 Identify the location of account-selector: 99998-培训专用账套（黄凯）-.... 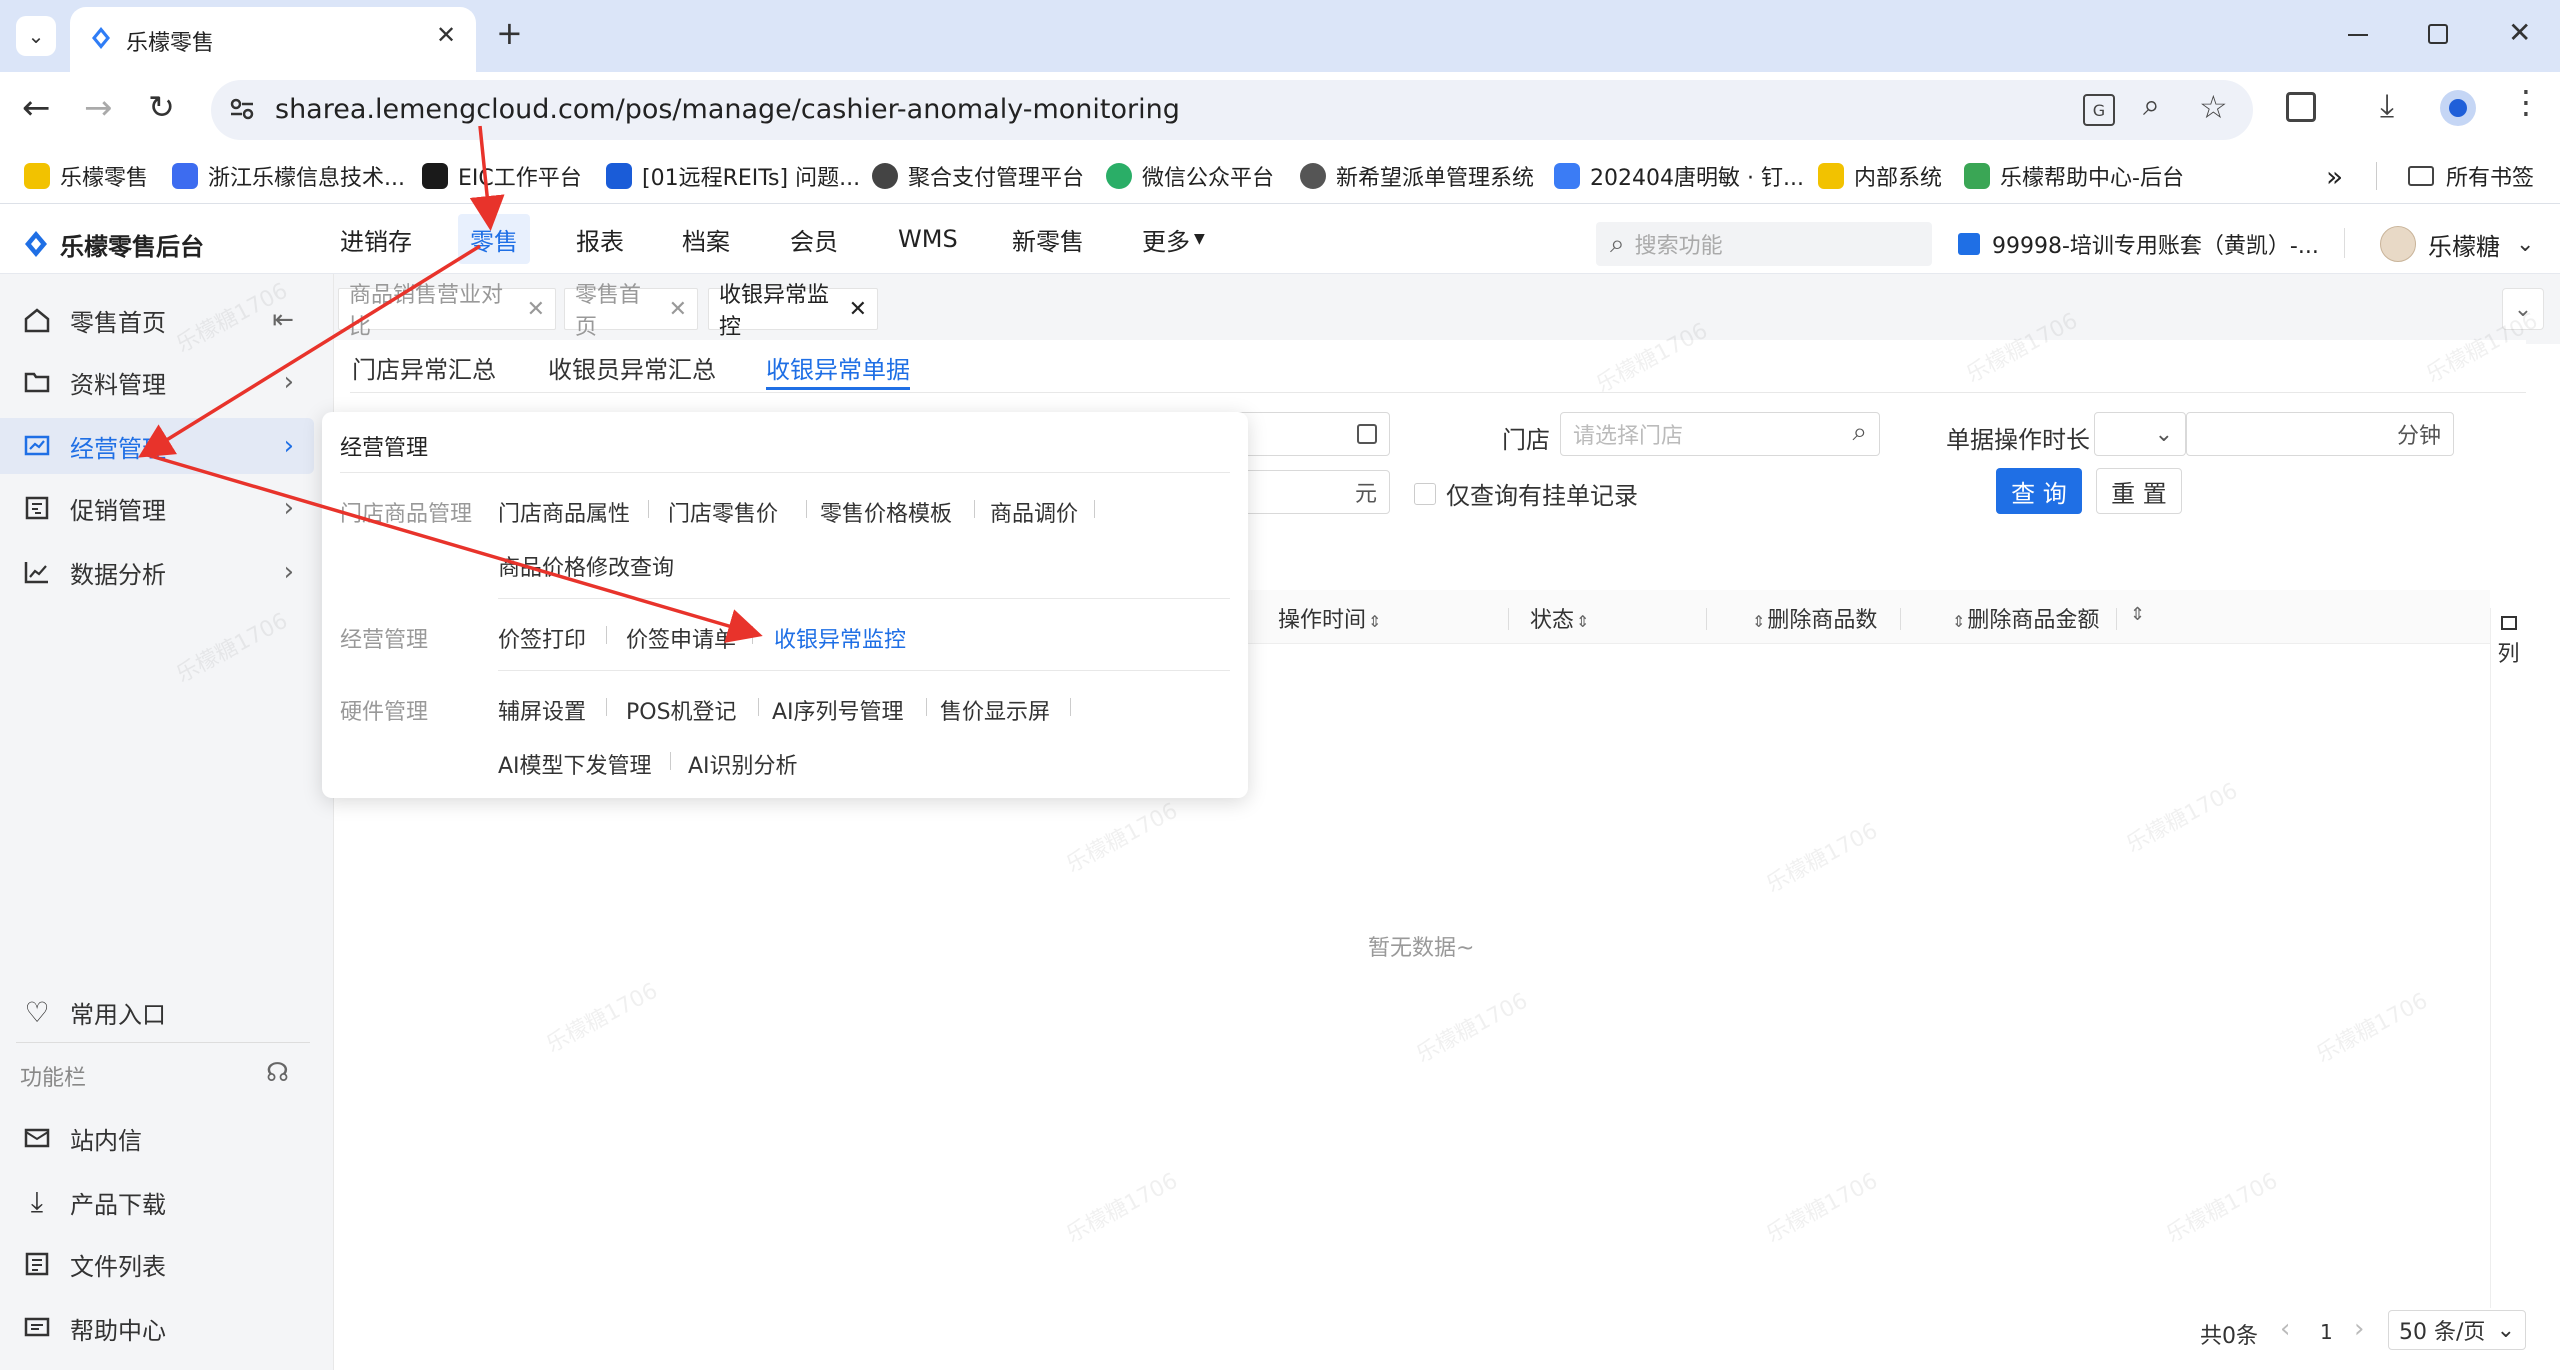
(2138, 244).